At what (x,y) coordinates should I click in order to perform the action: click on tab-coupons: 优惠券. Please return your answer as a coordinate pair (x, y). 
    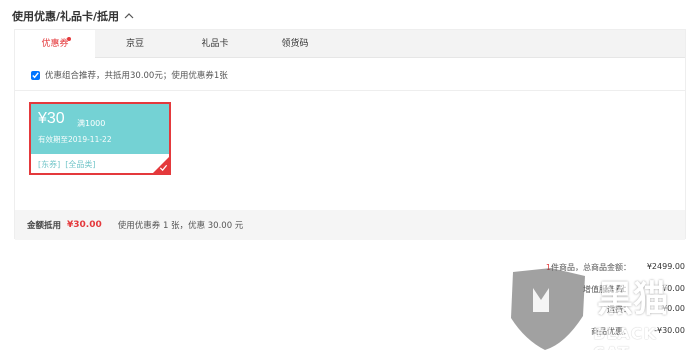
    Looking at the image, I should click on (55, 44).